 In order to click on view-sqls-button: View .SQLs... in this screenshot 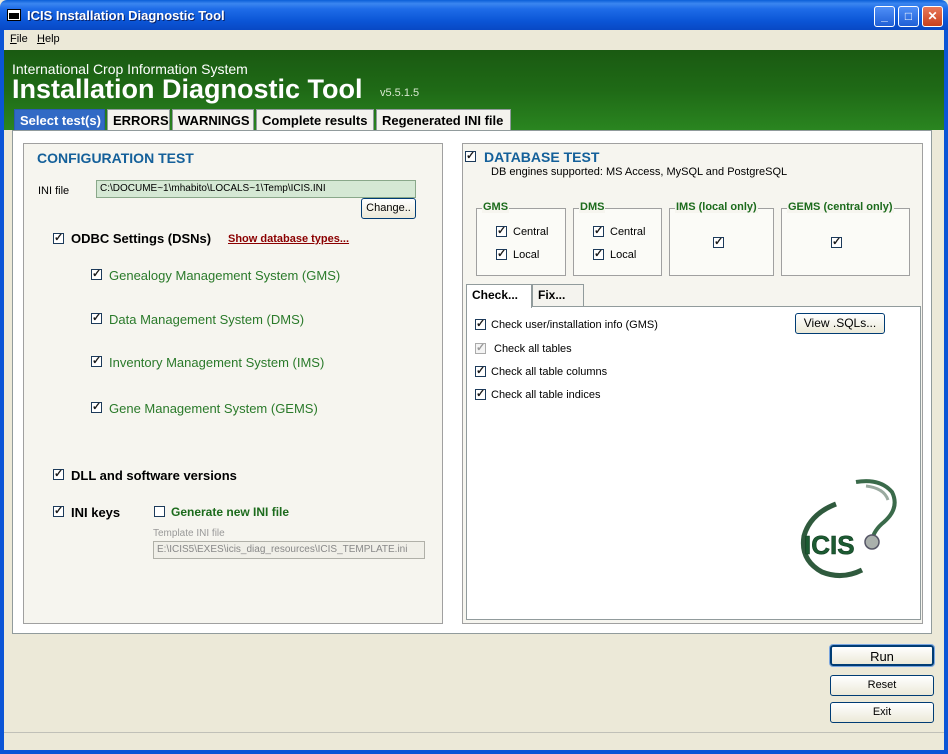, I will do `click(840, 323)`.